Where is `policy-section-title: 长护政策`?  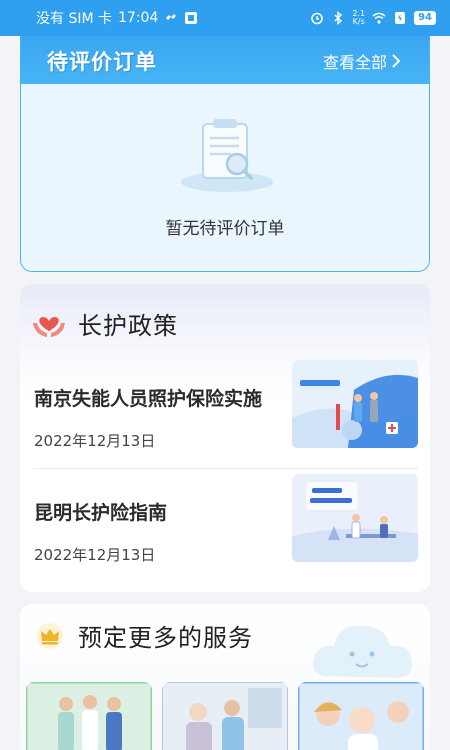
policy-section-title: 长护政策 is located at coordinates (128, 326).